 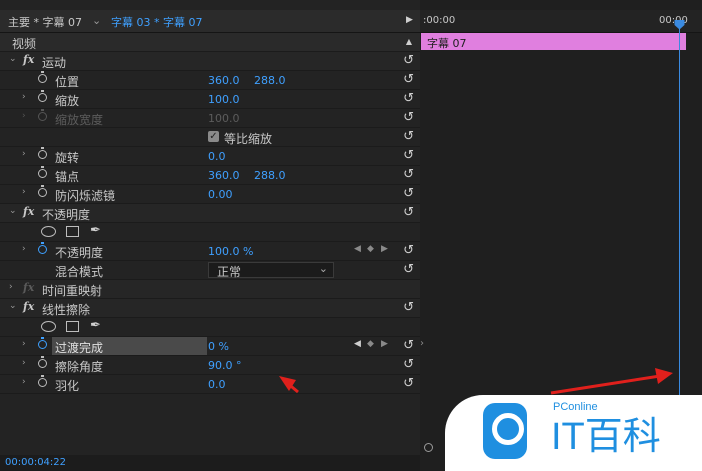 What do you see at coordinates (575, 407) in the screenshot?
I see `logo-brand: PConline` at bounding box center [575, 407].